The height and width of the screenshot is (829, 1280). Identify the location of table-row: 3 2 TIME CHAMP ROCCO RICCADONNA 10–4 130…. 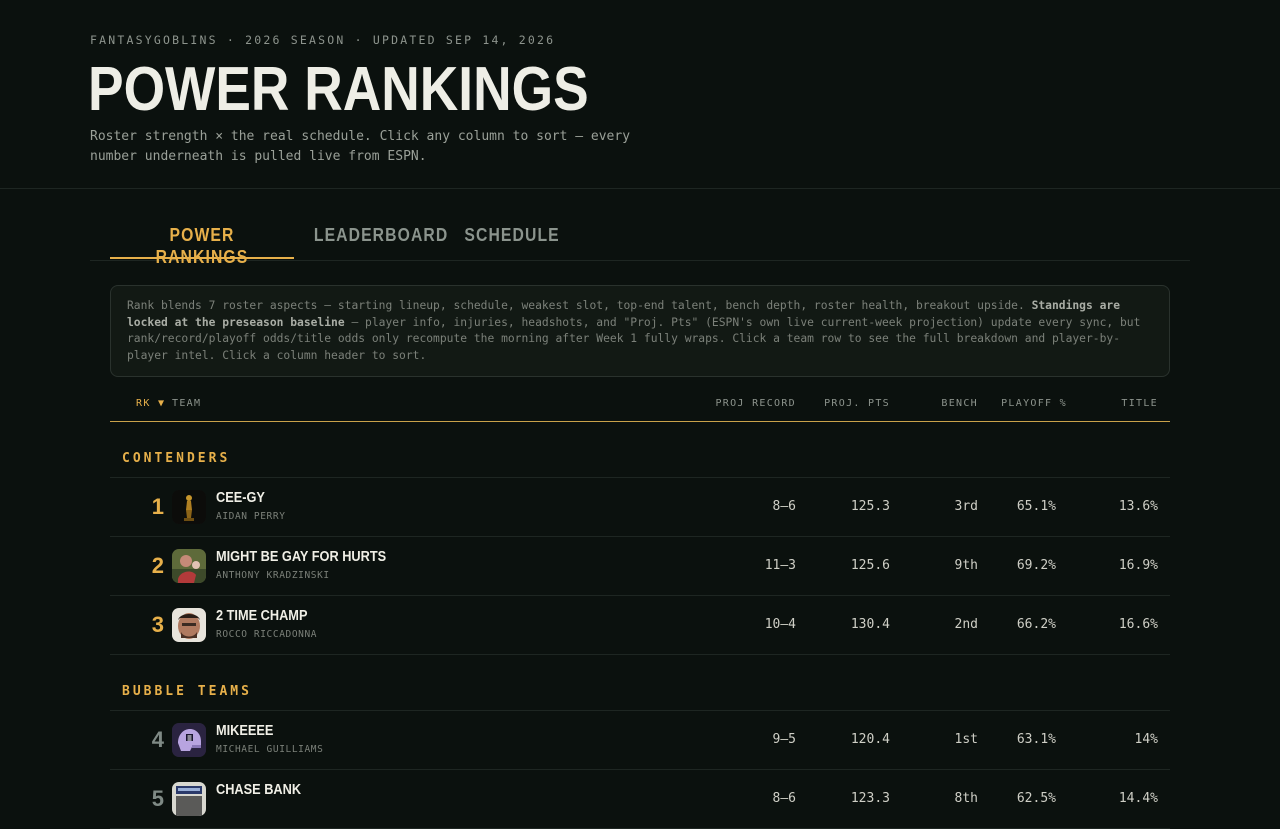
(640, 625).